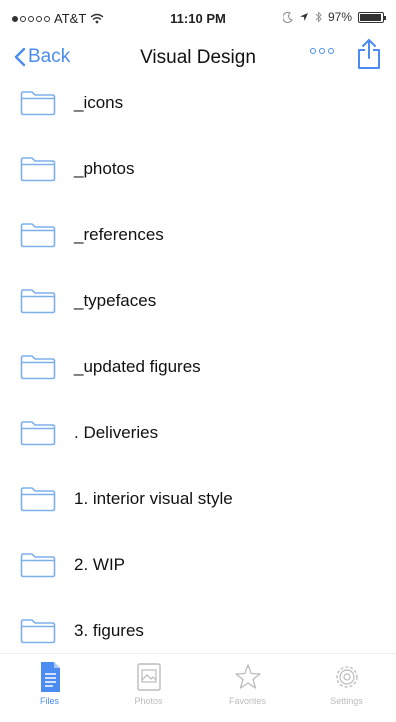 Image resolution: width=396 pixels, height=722 pixels. Describe the element at coordinates (346, 701) in the screenshot. I see `tab-label: Settings` at that location.